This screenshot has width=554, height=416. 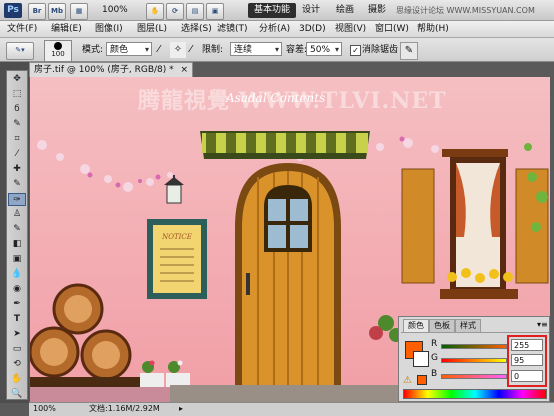 I want to click on quick-selection-tool-icon: ✎, so click(x=17, y=124).